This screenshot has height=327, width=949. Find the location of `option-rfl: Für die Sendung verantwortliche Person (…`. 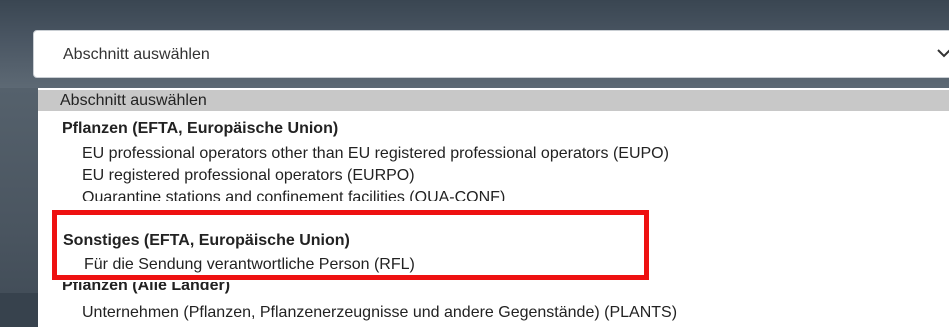

option-rfl: Für die Sendung verantwortliche Person (… is located at coordinates (249, 264).